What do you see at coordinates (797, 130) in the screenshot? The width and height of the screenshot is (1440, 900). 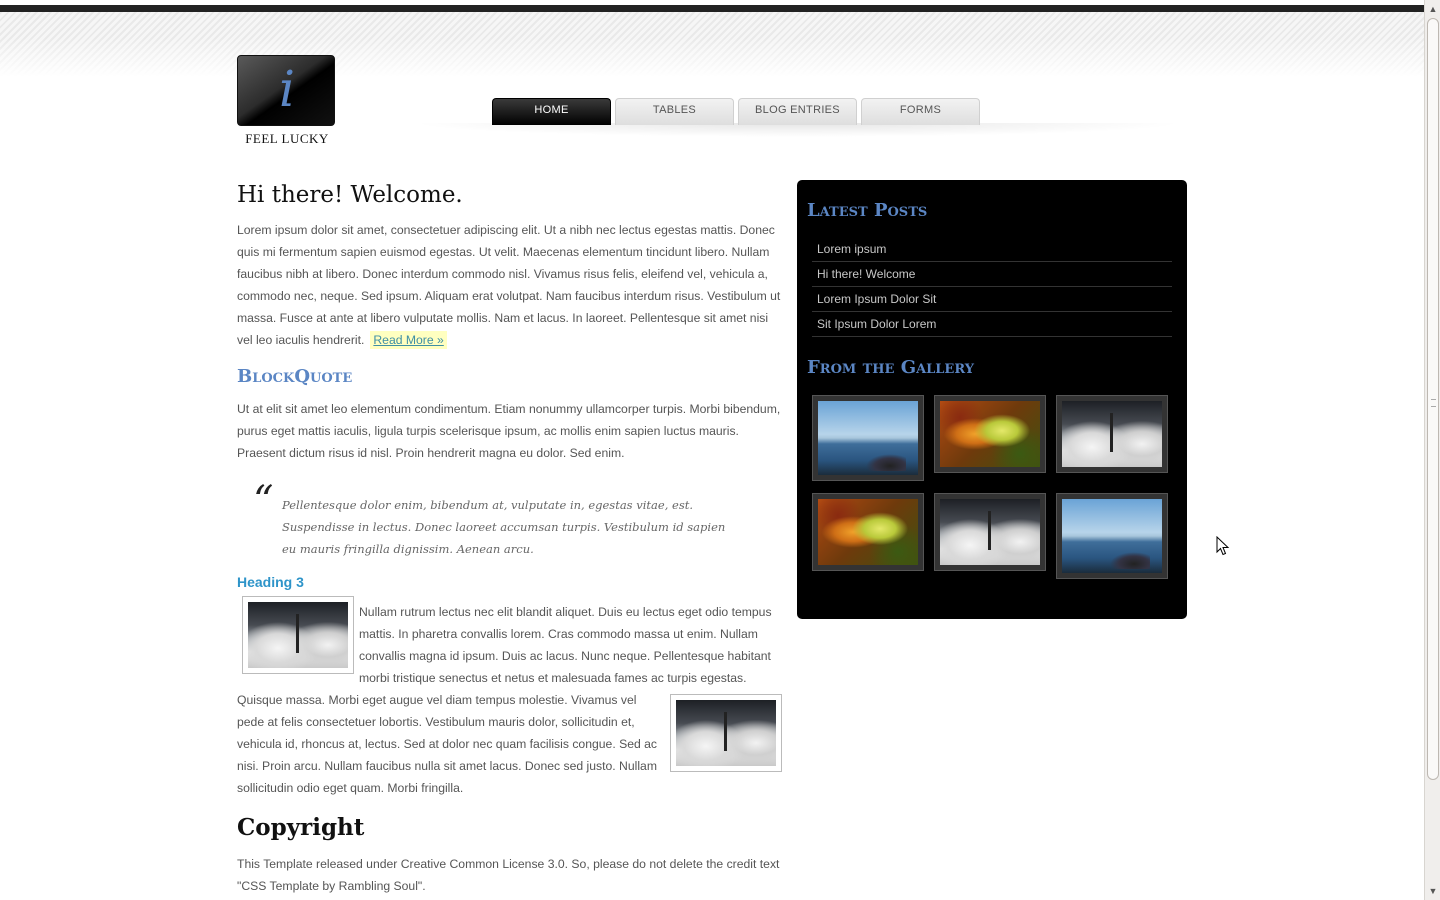 I see `nav-shadow` at bounding box center [797, 130].